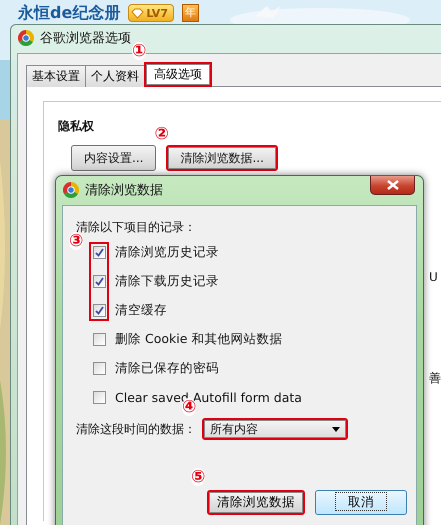 This screenshot has width=441, height=525. Describe the element at coordinates (56, 76) in the screenshot. I see `tab: 基本设置` at that location.